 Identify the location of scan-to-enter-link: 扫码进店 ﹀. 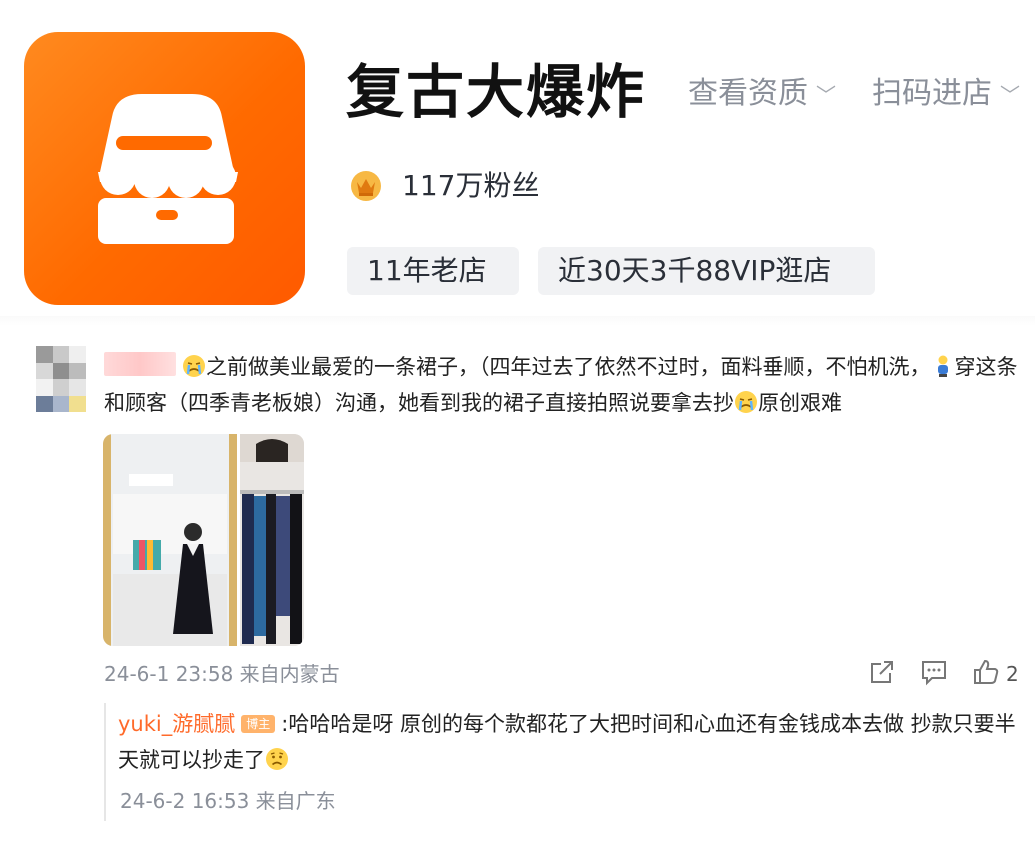
(946, 94).